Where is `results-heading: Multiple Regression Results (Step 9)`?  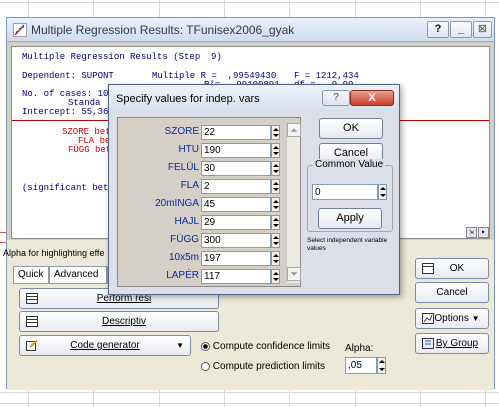
results-heading: Multiple Regression Results (Step 9) is located at coordinates (122, 57).